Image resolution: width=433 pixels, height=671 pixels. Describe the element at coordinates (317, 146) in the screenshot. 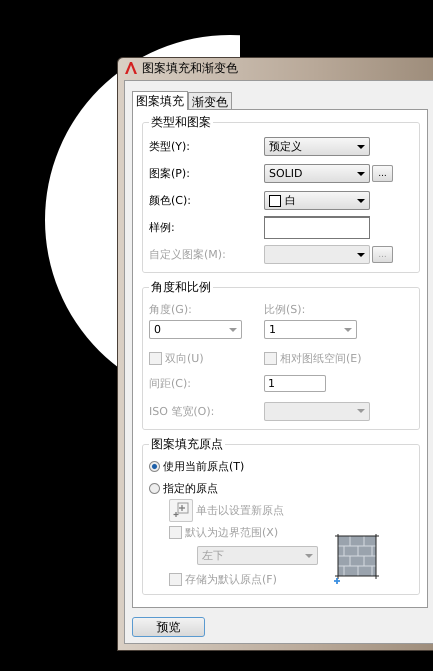

I see `dropdown: 预定义` at that location.